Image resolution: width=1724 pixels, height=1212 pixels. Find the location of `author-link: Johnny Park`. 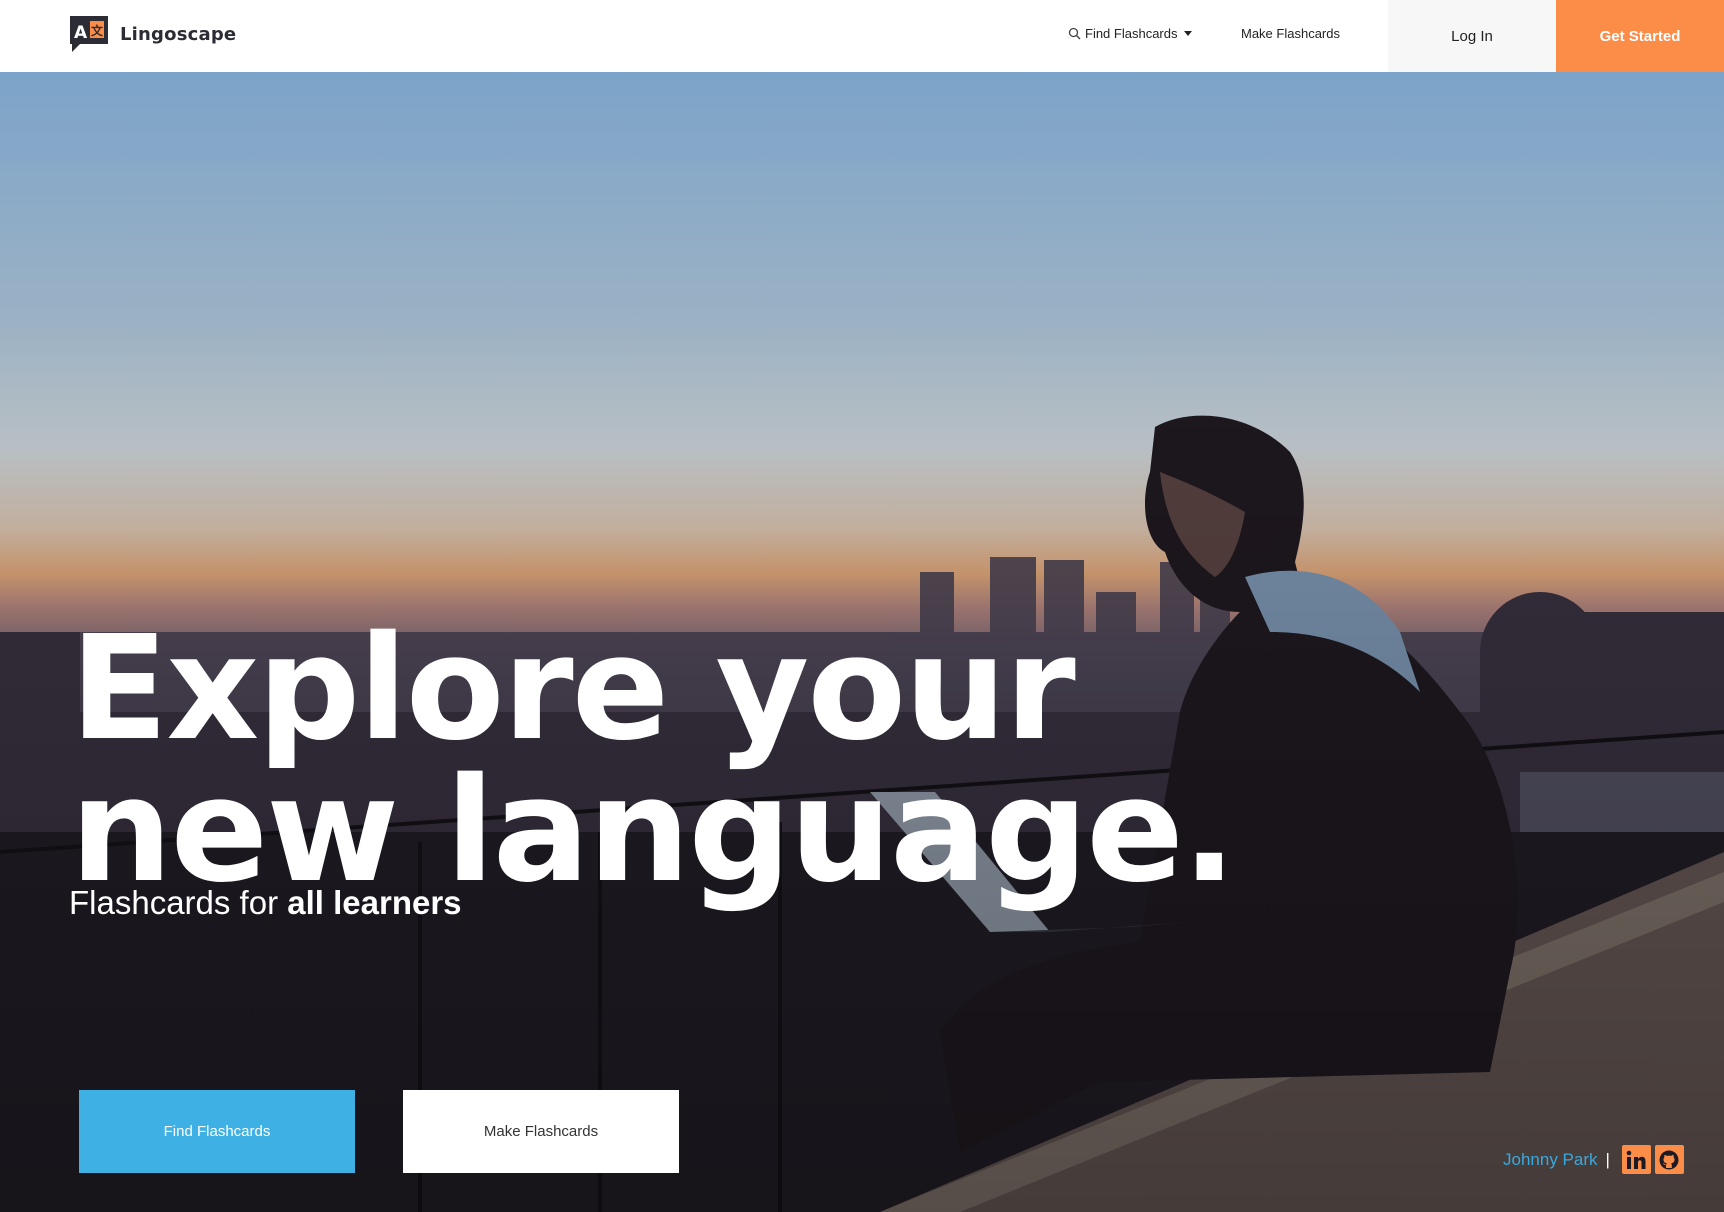

author-link: Johnny Park is located at coordinates (1550, 1160).